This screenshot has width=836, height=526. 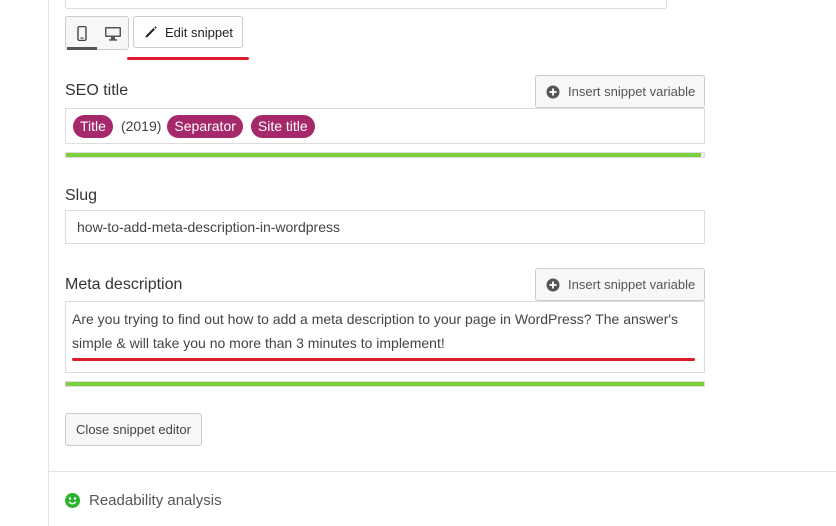 I want to click on meta-description-progress, so click(x=385, y=384).